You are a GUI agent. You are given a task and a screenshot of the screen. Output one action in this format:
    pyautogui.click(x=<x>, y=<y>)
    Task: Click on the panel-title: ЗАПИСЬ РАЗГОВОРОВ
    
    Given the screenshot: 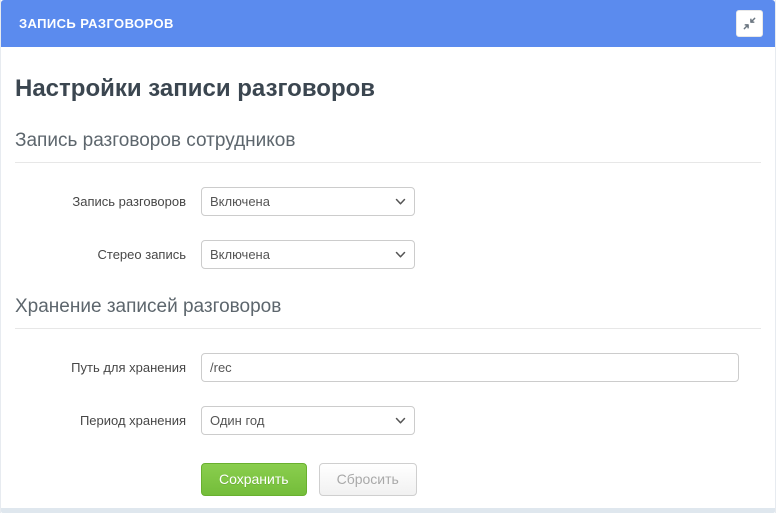 What is the action you would take?
    pyautogui.click(x=96, y=23)
    